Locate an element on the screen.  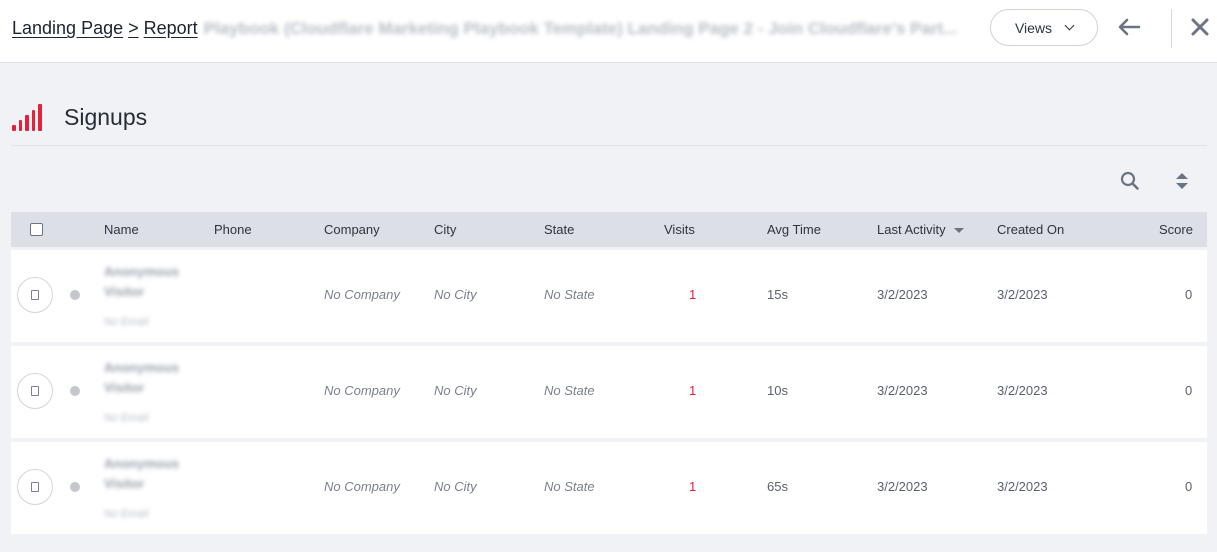
search-icon is located at coordinates (1129, 180).